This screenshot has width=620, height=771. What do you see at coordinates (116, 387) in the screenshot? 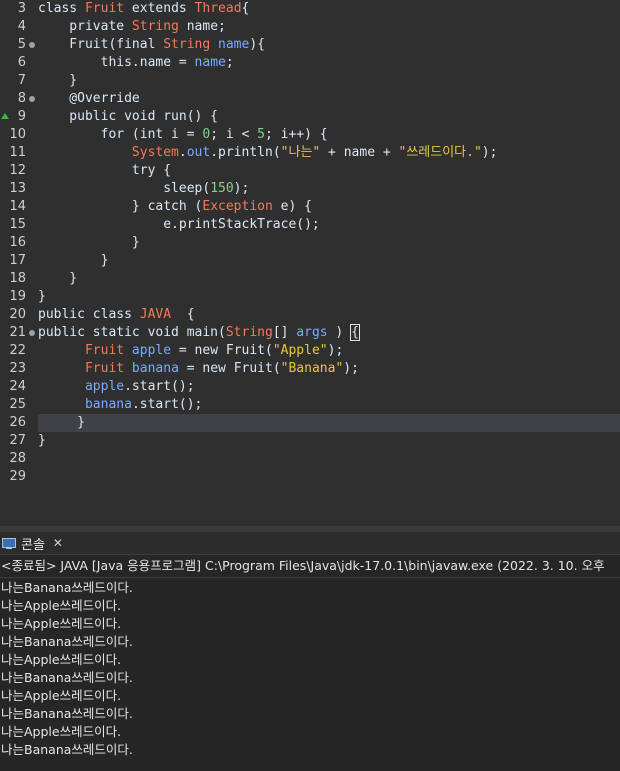
I see `code-text: apple.start();` at bounding box center [116, 387].